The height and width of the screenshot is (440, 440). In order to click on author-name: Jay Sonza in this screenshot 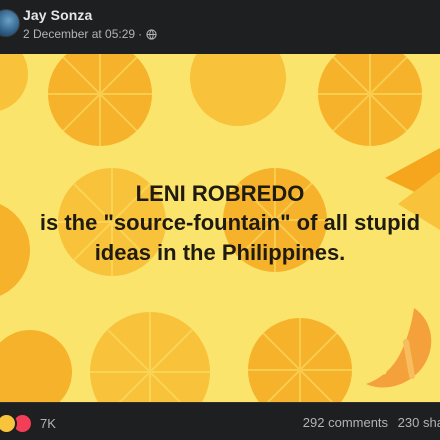, I will do `click(57, 15)`.